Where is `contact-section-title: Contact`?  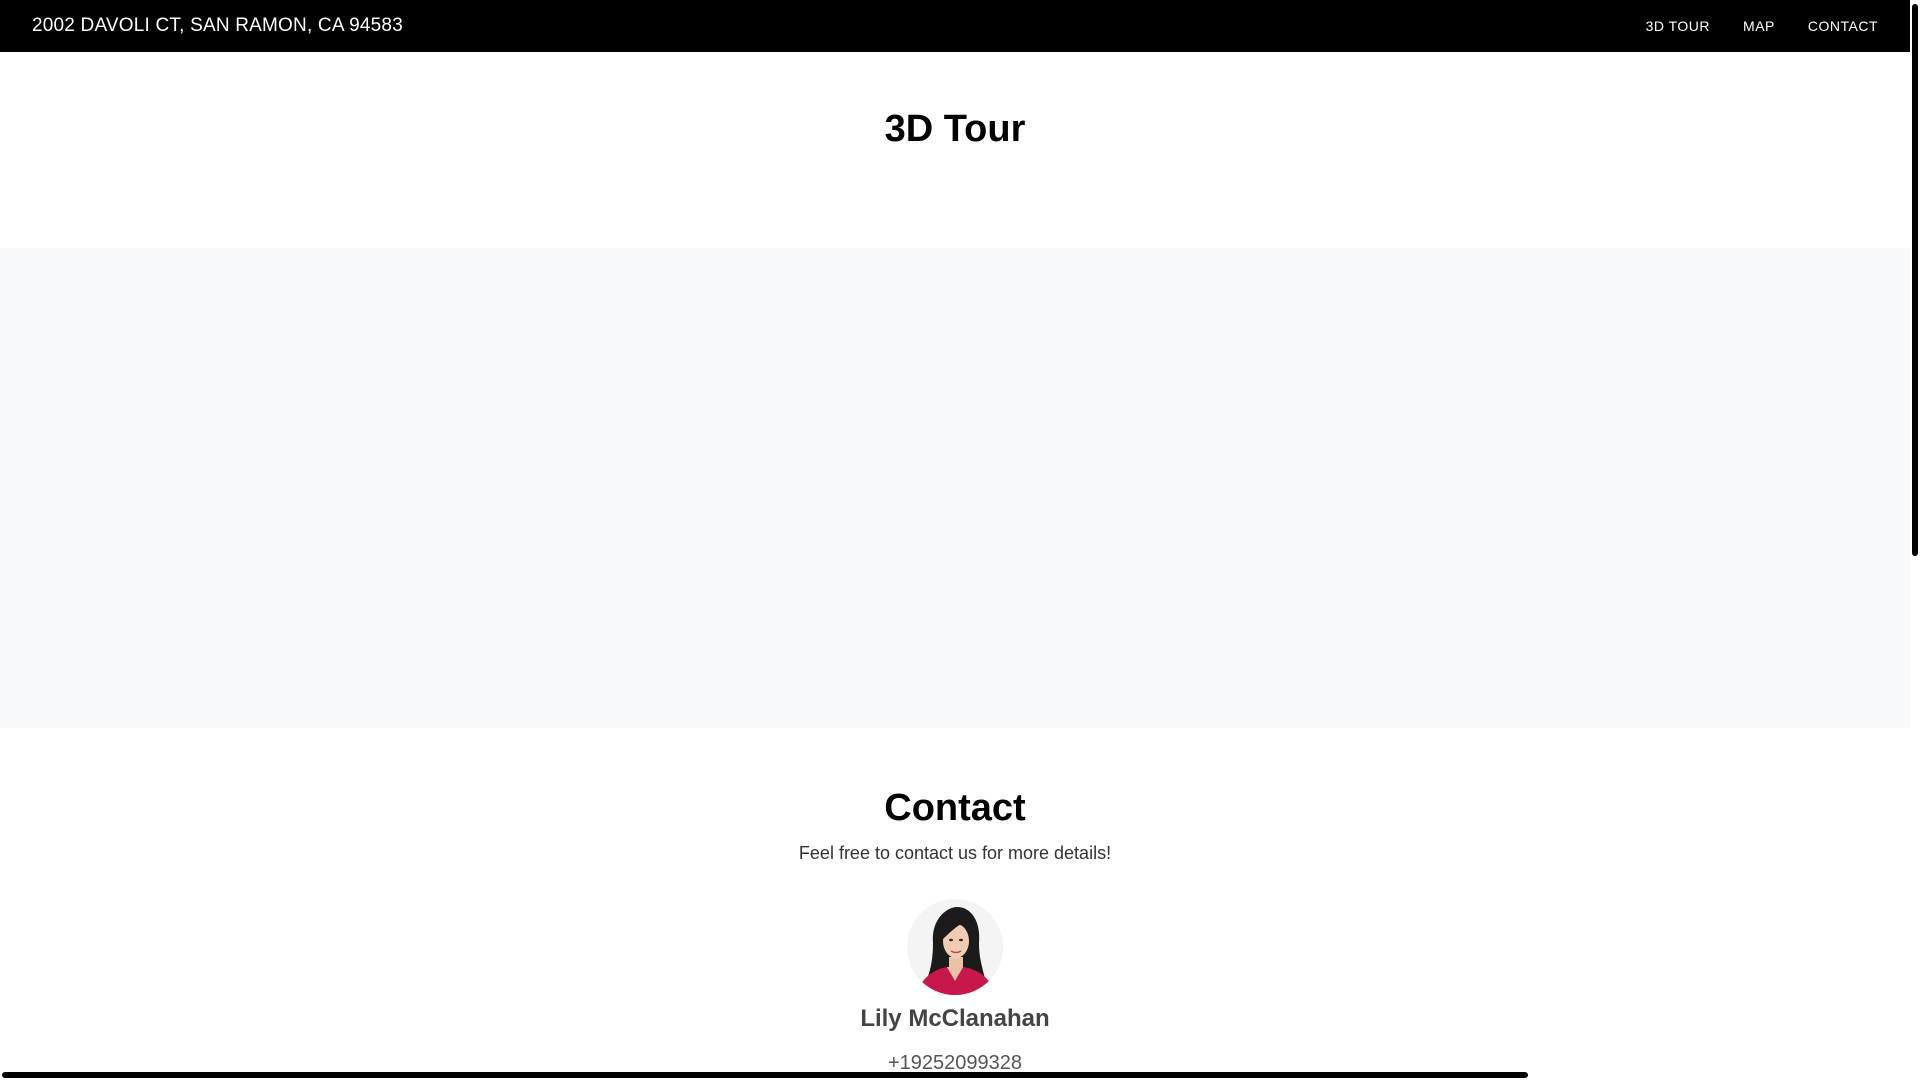
contact-section-title: Contact is located at coordinates (955, 808).